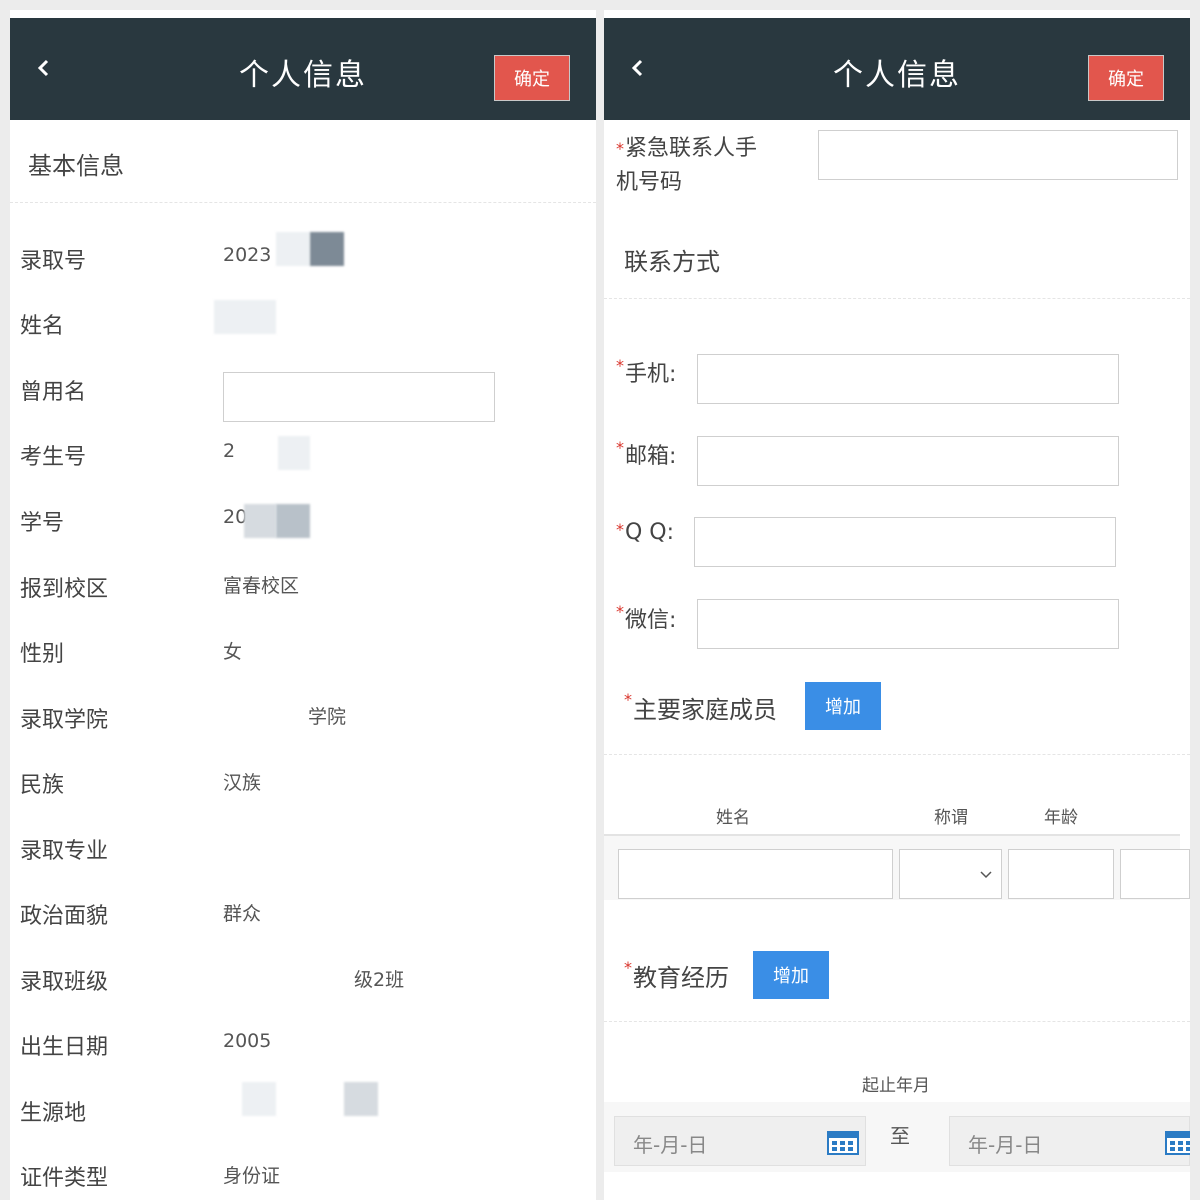  What do you see at coordinates (791, 975) in the screenshot?
I see `add-education-button: 增加` at bounding box center [791, 975].